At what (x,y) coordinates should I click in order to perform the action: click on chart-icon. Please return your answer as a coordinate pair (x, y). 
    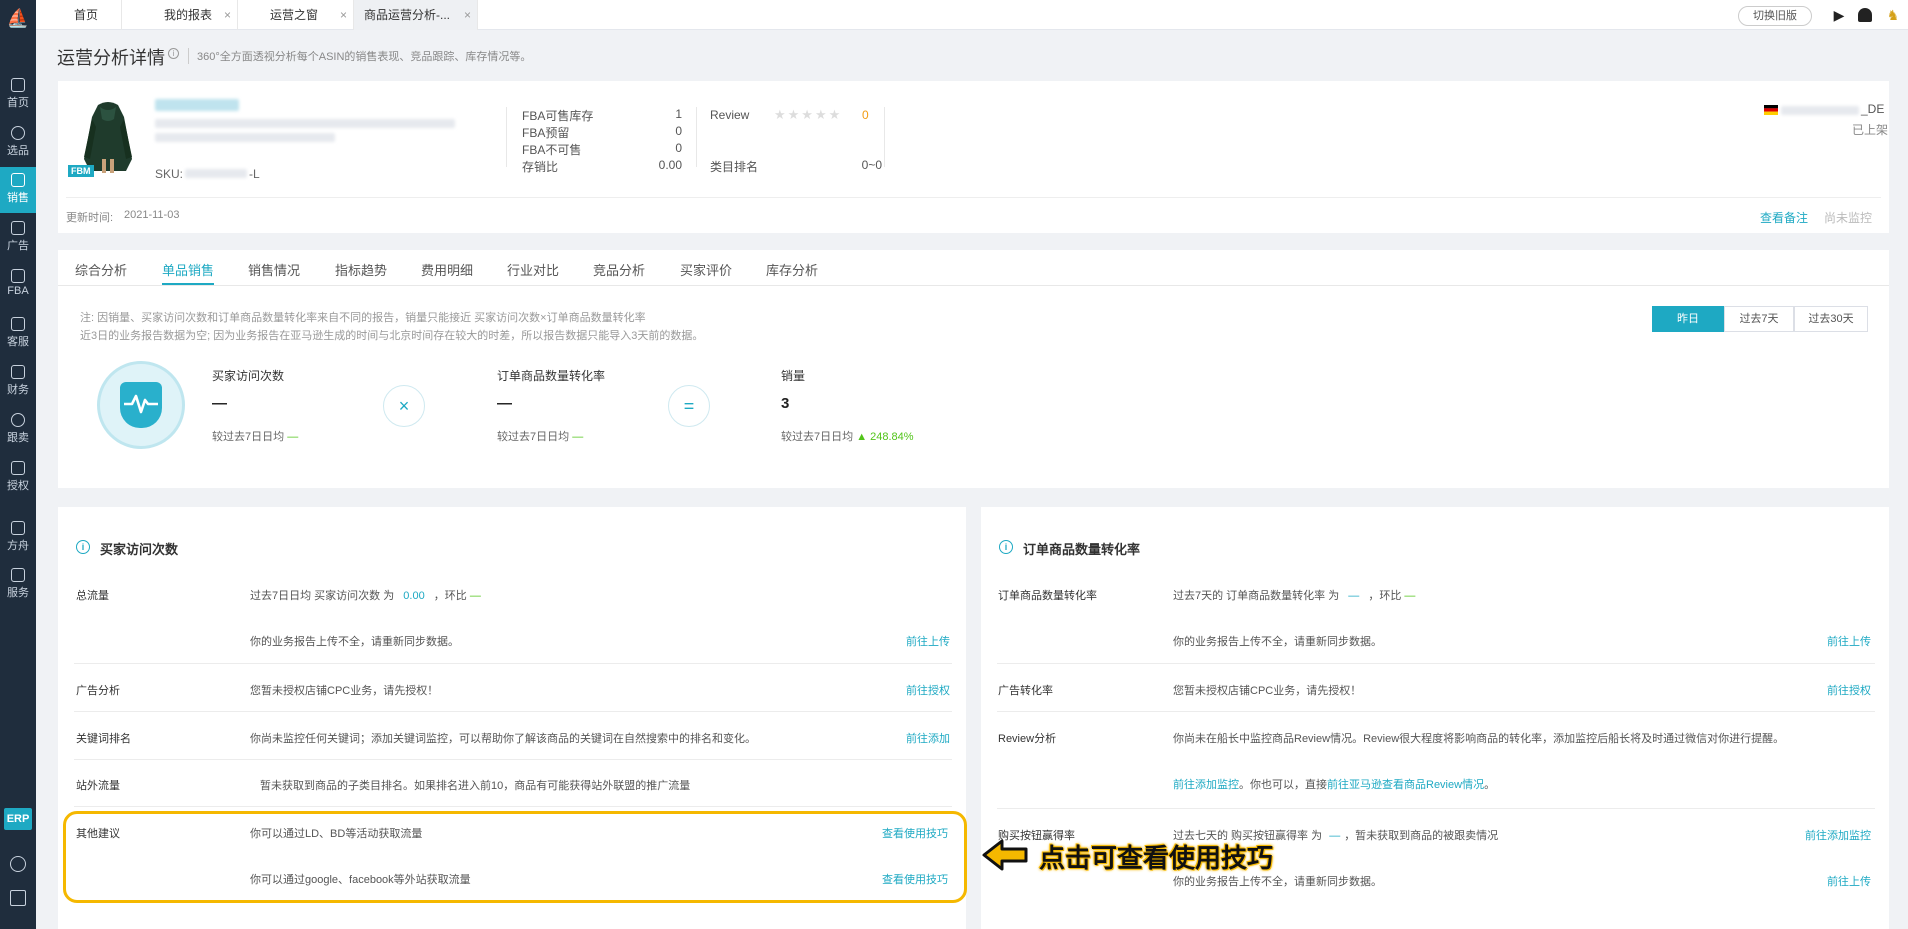
    Looking at the image, I should click on (18, 180).